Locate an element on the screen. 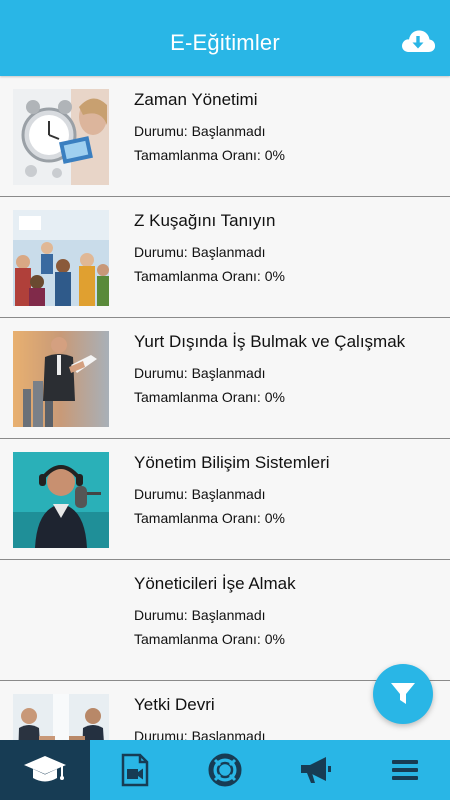  tab-videos is located at coordinates (135, 770).